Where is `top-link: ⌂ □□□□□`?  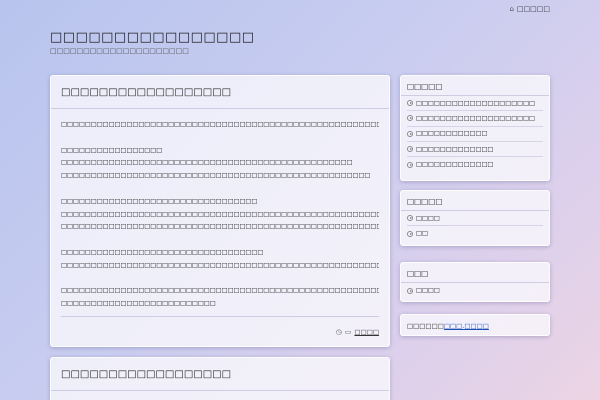 top-link: ⌂ □□□□□ is located at coordinates (529, 9).